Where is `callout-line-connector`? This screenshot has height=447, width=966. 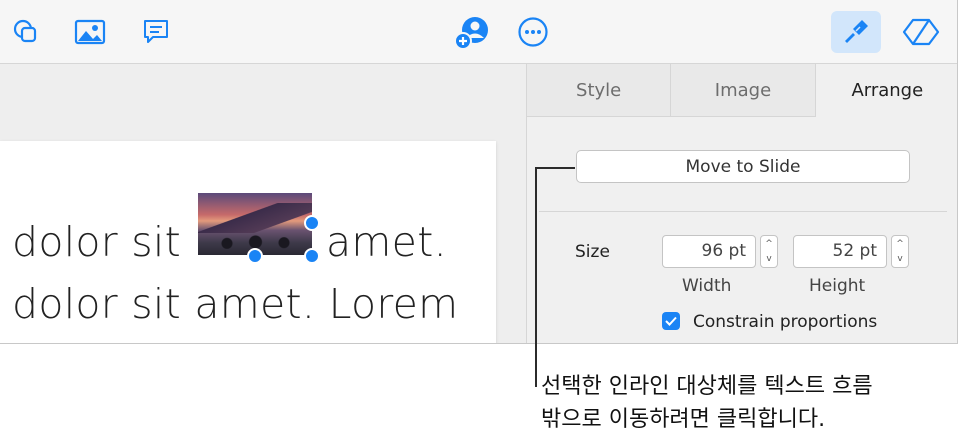
callout-line-connector is located at coordinates (555, 168).